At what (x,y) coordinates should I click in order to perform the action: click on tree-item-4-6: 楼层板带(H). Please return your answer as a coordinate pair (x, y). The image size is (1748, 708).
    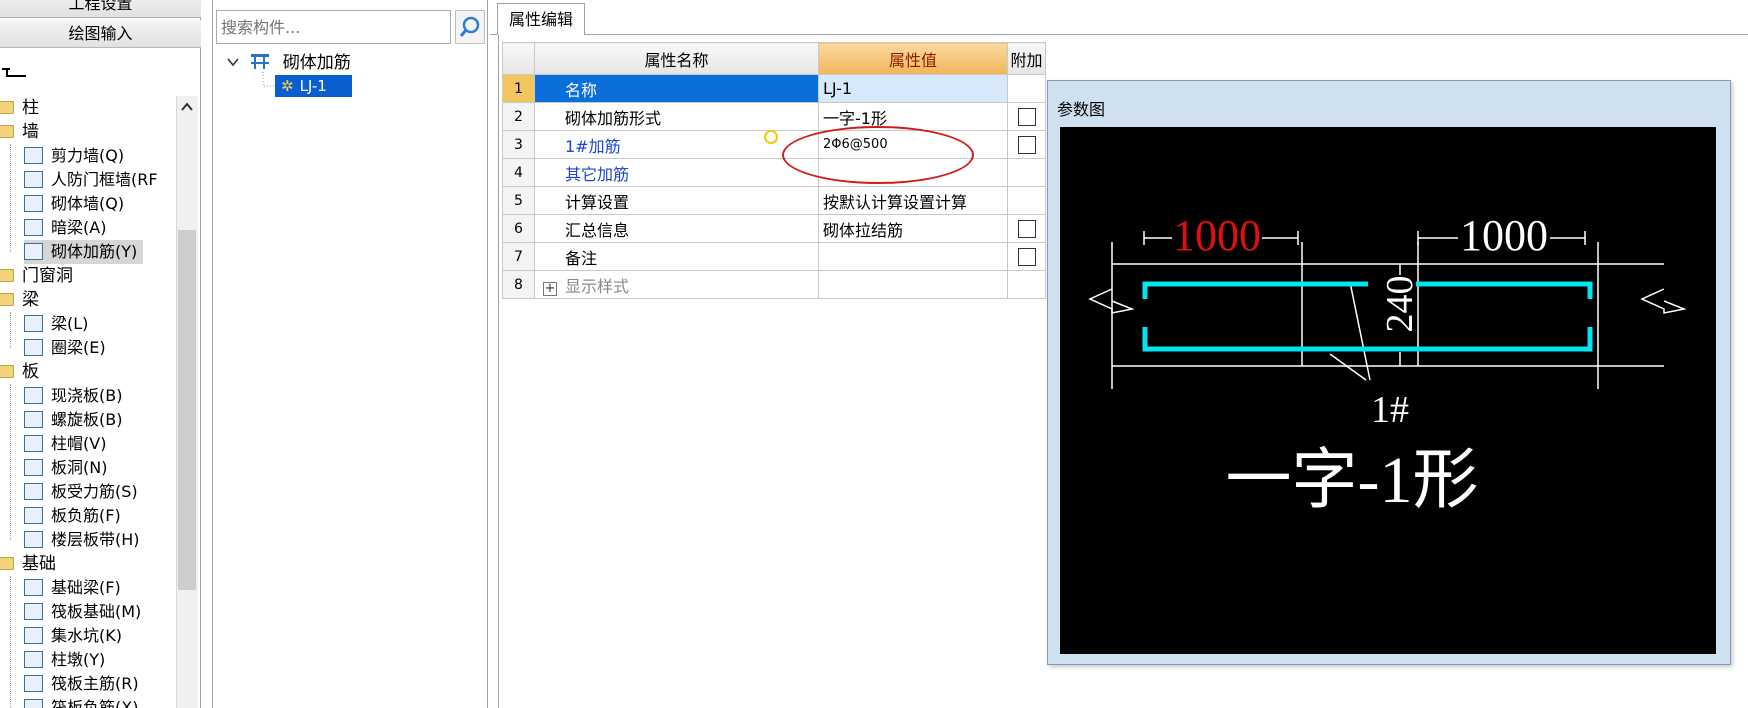
    Looking at the image, I should click on (82, 540).